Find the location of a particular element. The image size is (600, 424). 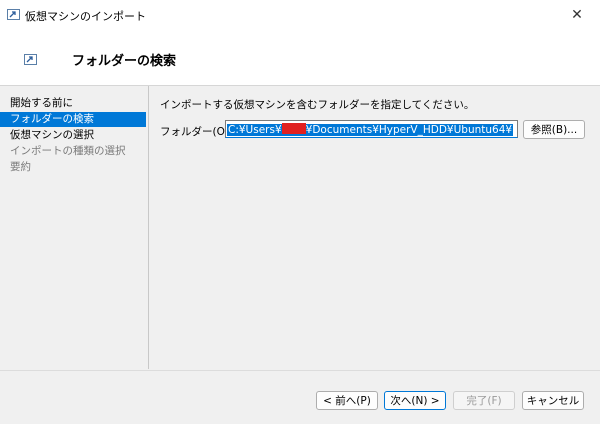

nav-item-import-type: インポートの種類の選択 is located at coordinates (68, 151).